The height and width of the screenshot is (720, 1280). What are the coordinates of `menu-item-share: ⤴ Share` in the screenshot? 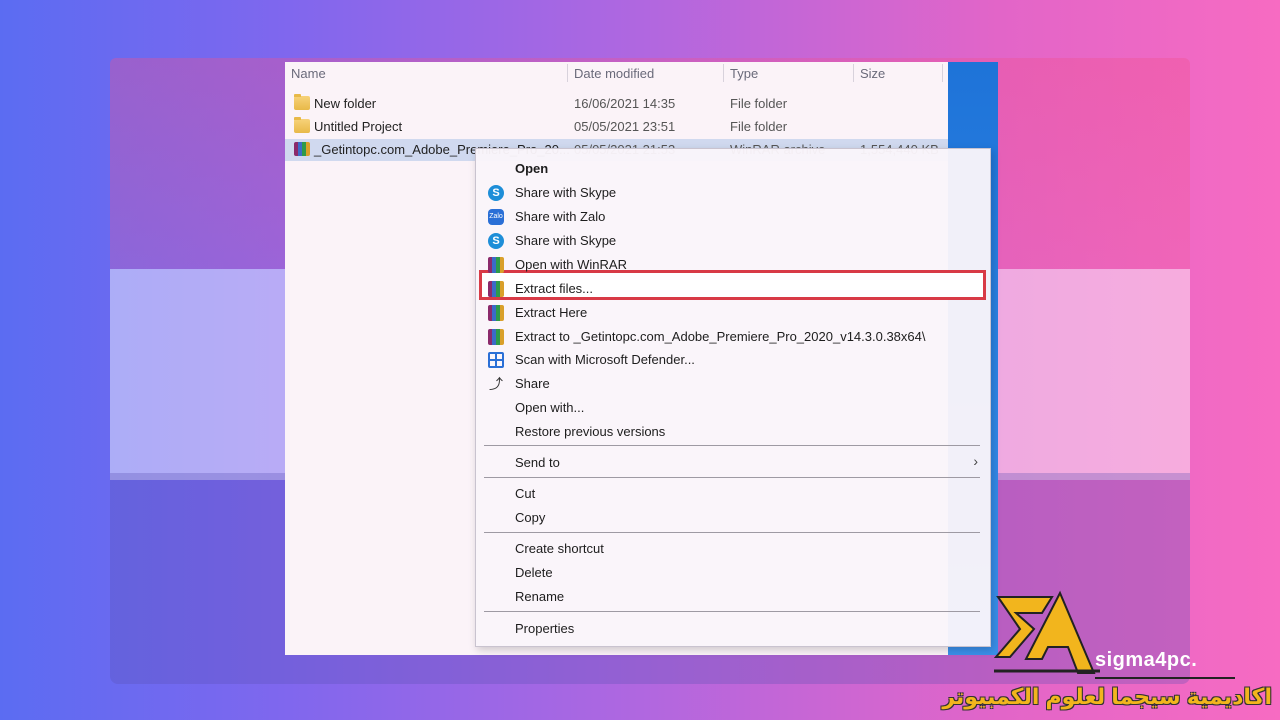 It's located at (733, 383).